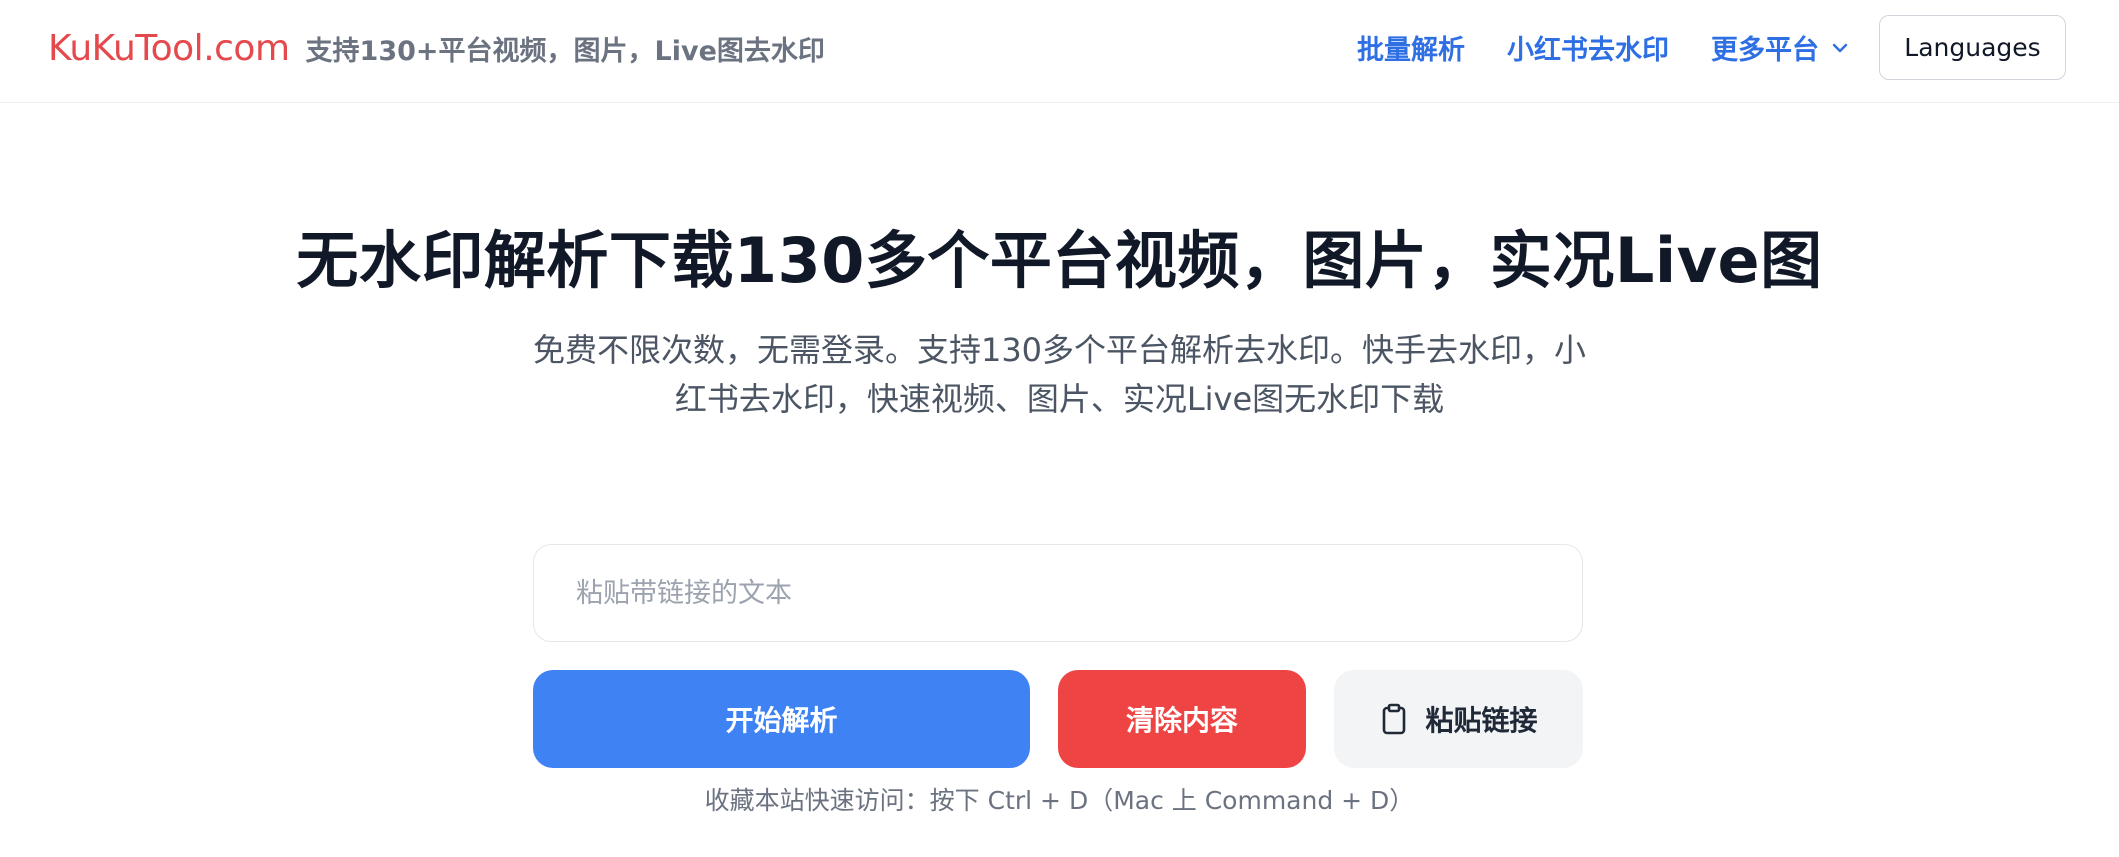  Describe the element at coordinates (565, 51) in the screenshot. I see `site-tagline: 支持130+平台视频，图片，Live图去水印` at that location.